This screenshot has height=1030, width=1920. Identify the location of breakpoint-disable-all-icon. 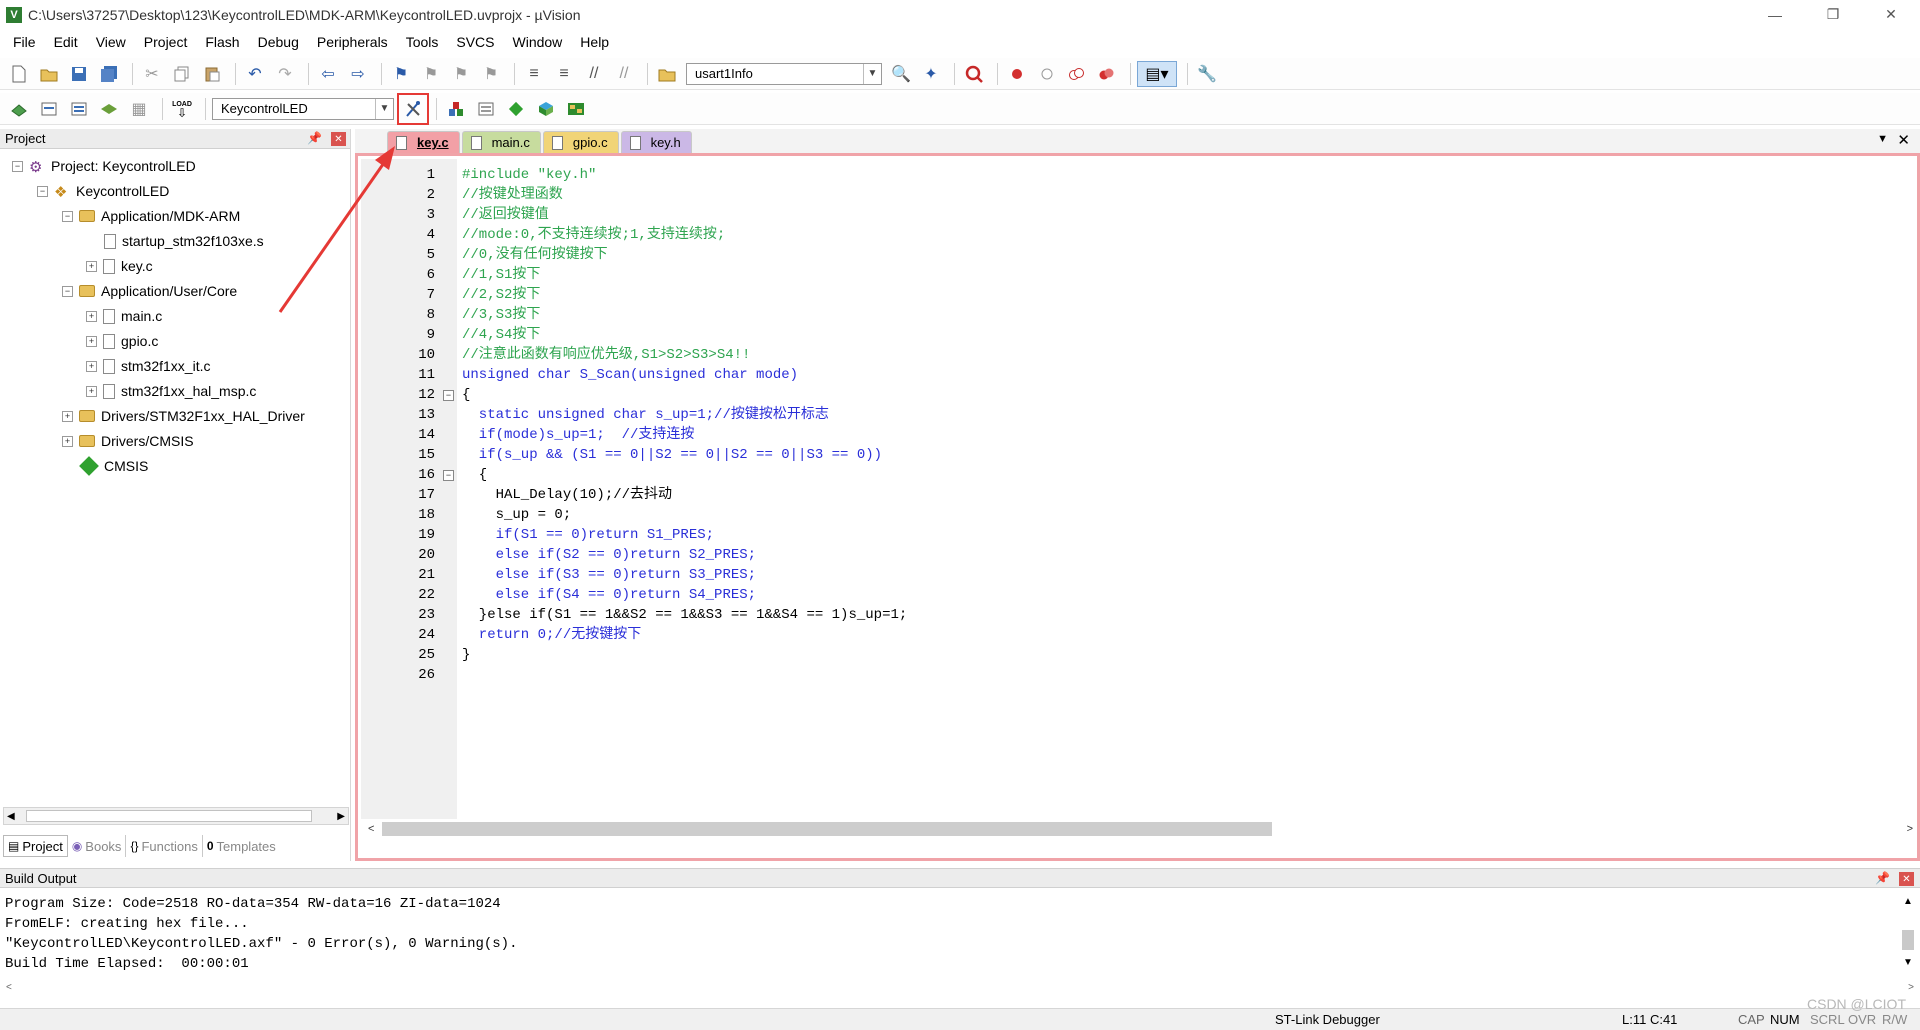
(1077, 74).